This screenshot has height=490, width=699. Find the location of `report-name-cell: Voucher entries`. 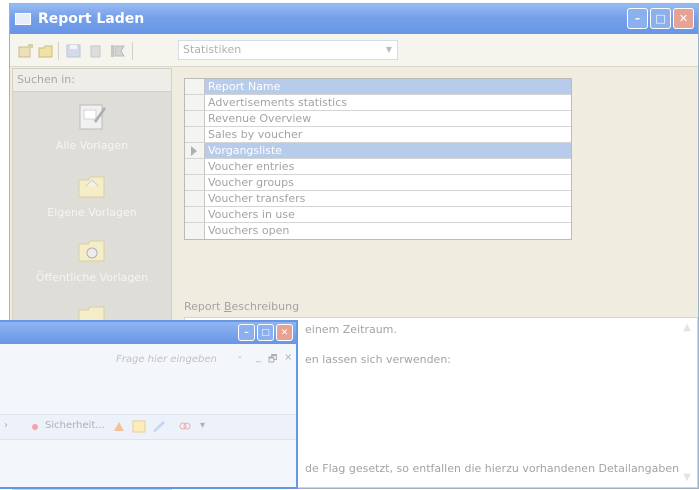

report-name-cell: Voucher entries is located at coordinates (251, 166).